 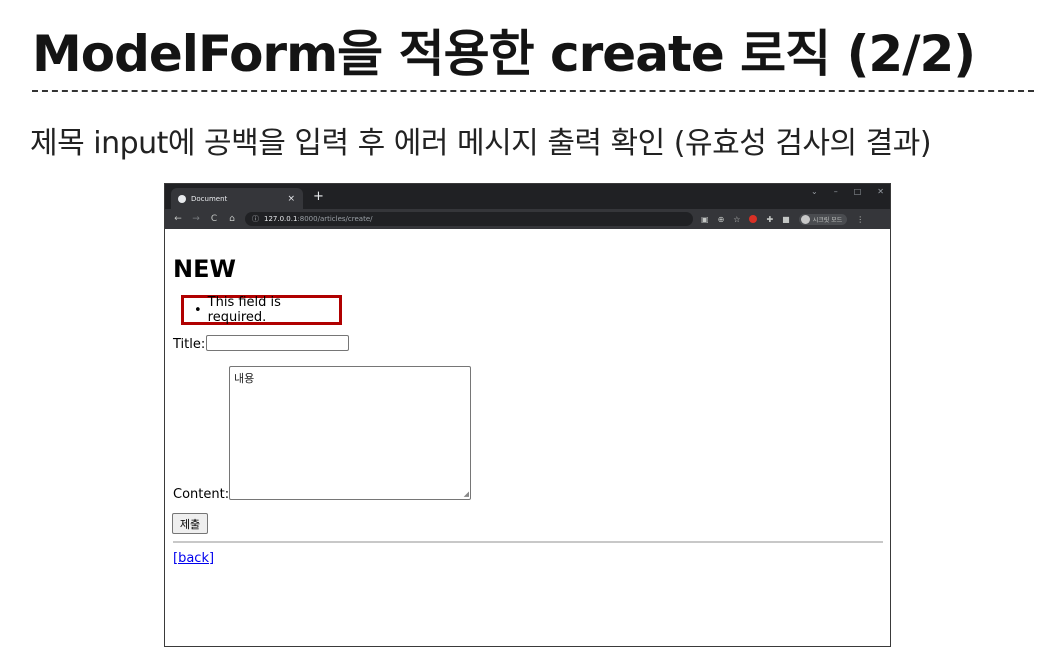 I want to click on extension-icon, so click(x=753, y=219).